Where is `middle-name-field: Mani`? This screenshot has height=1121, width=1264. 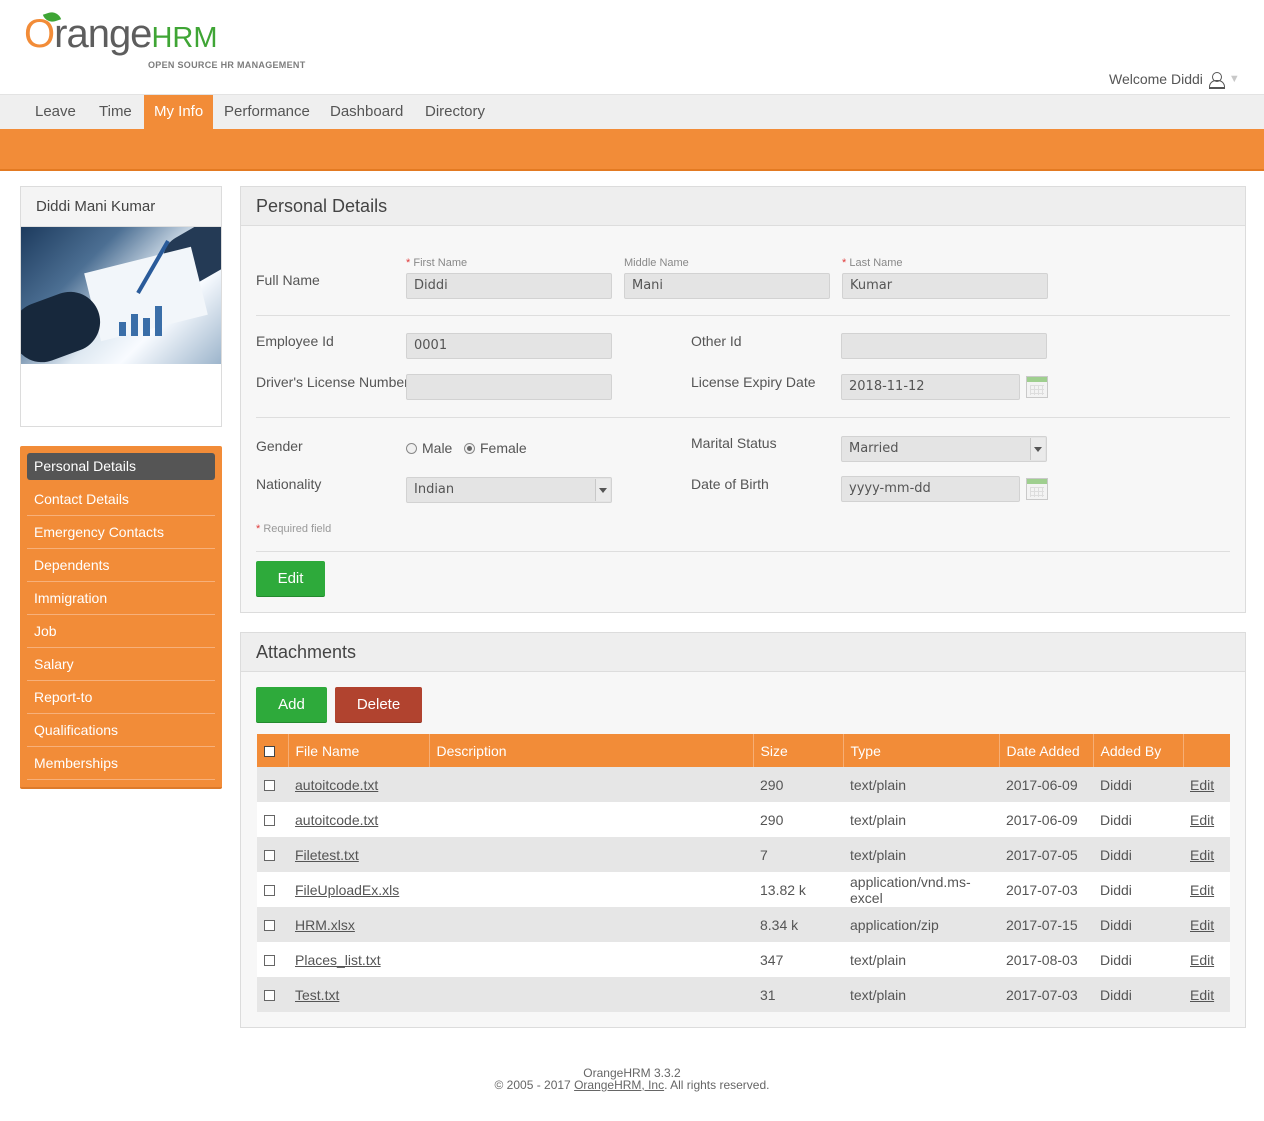
middle-name-field: Mani is located at coordinates (727, 286).